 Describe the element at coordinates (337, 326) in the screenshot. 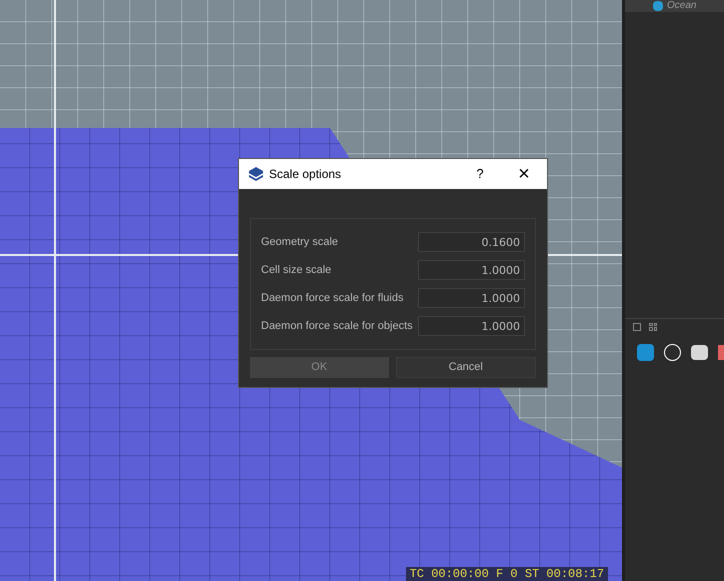

I see `field-label: Daemon force scale for objects` at that location.